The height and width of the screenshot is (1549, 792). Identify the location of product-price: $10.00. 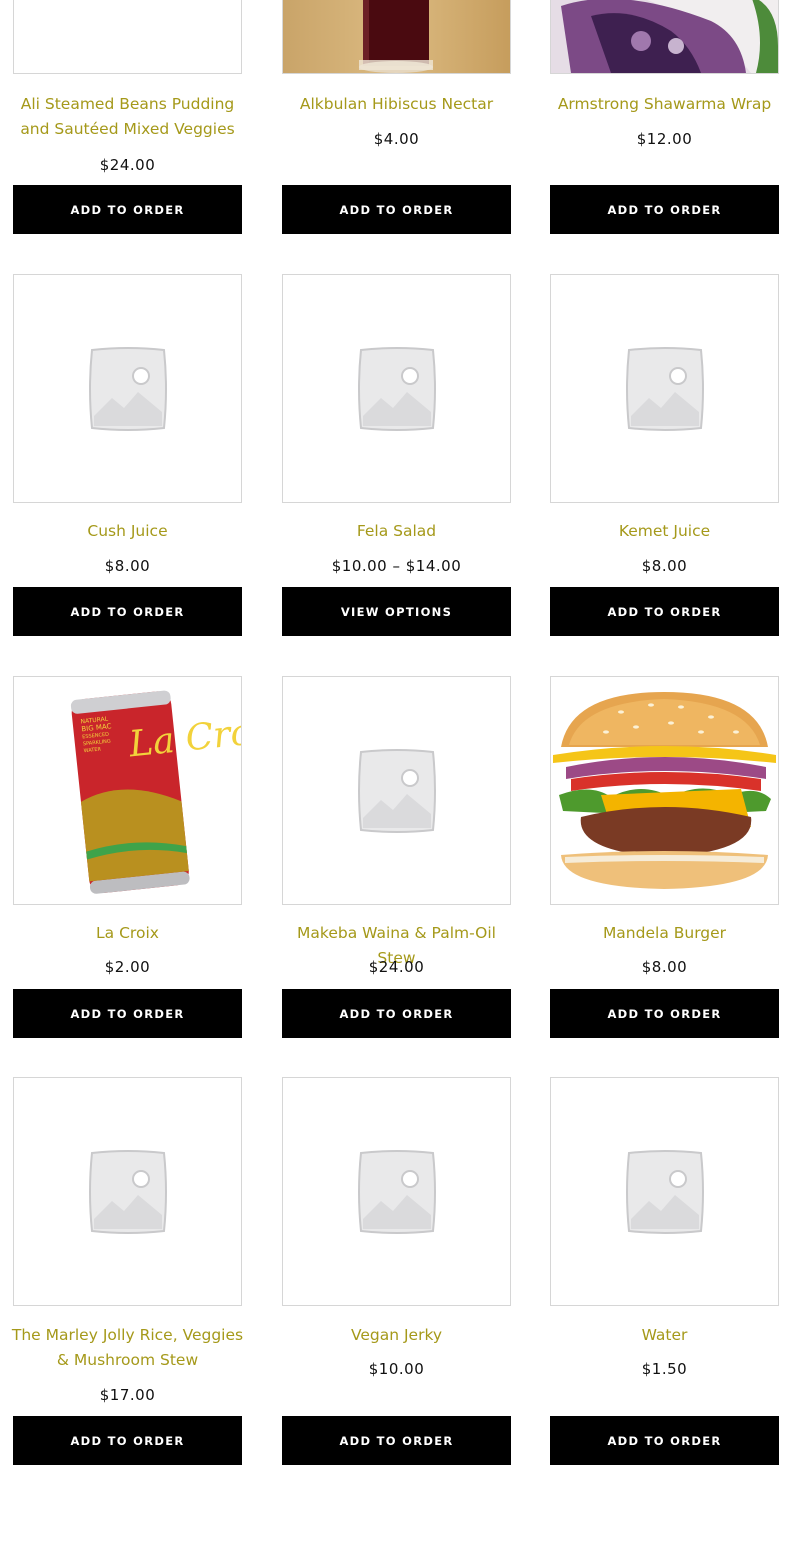
(396, 1369).